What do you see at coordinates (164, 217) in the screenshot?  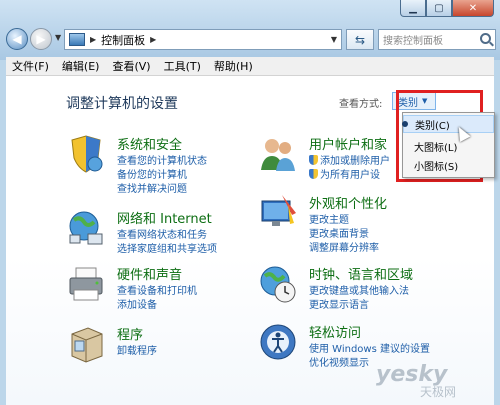 I see `category-title: 网络和 Internet` at bounding box center [164, 217].